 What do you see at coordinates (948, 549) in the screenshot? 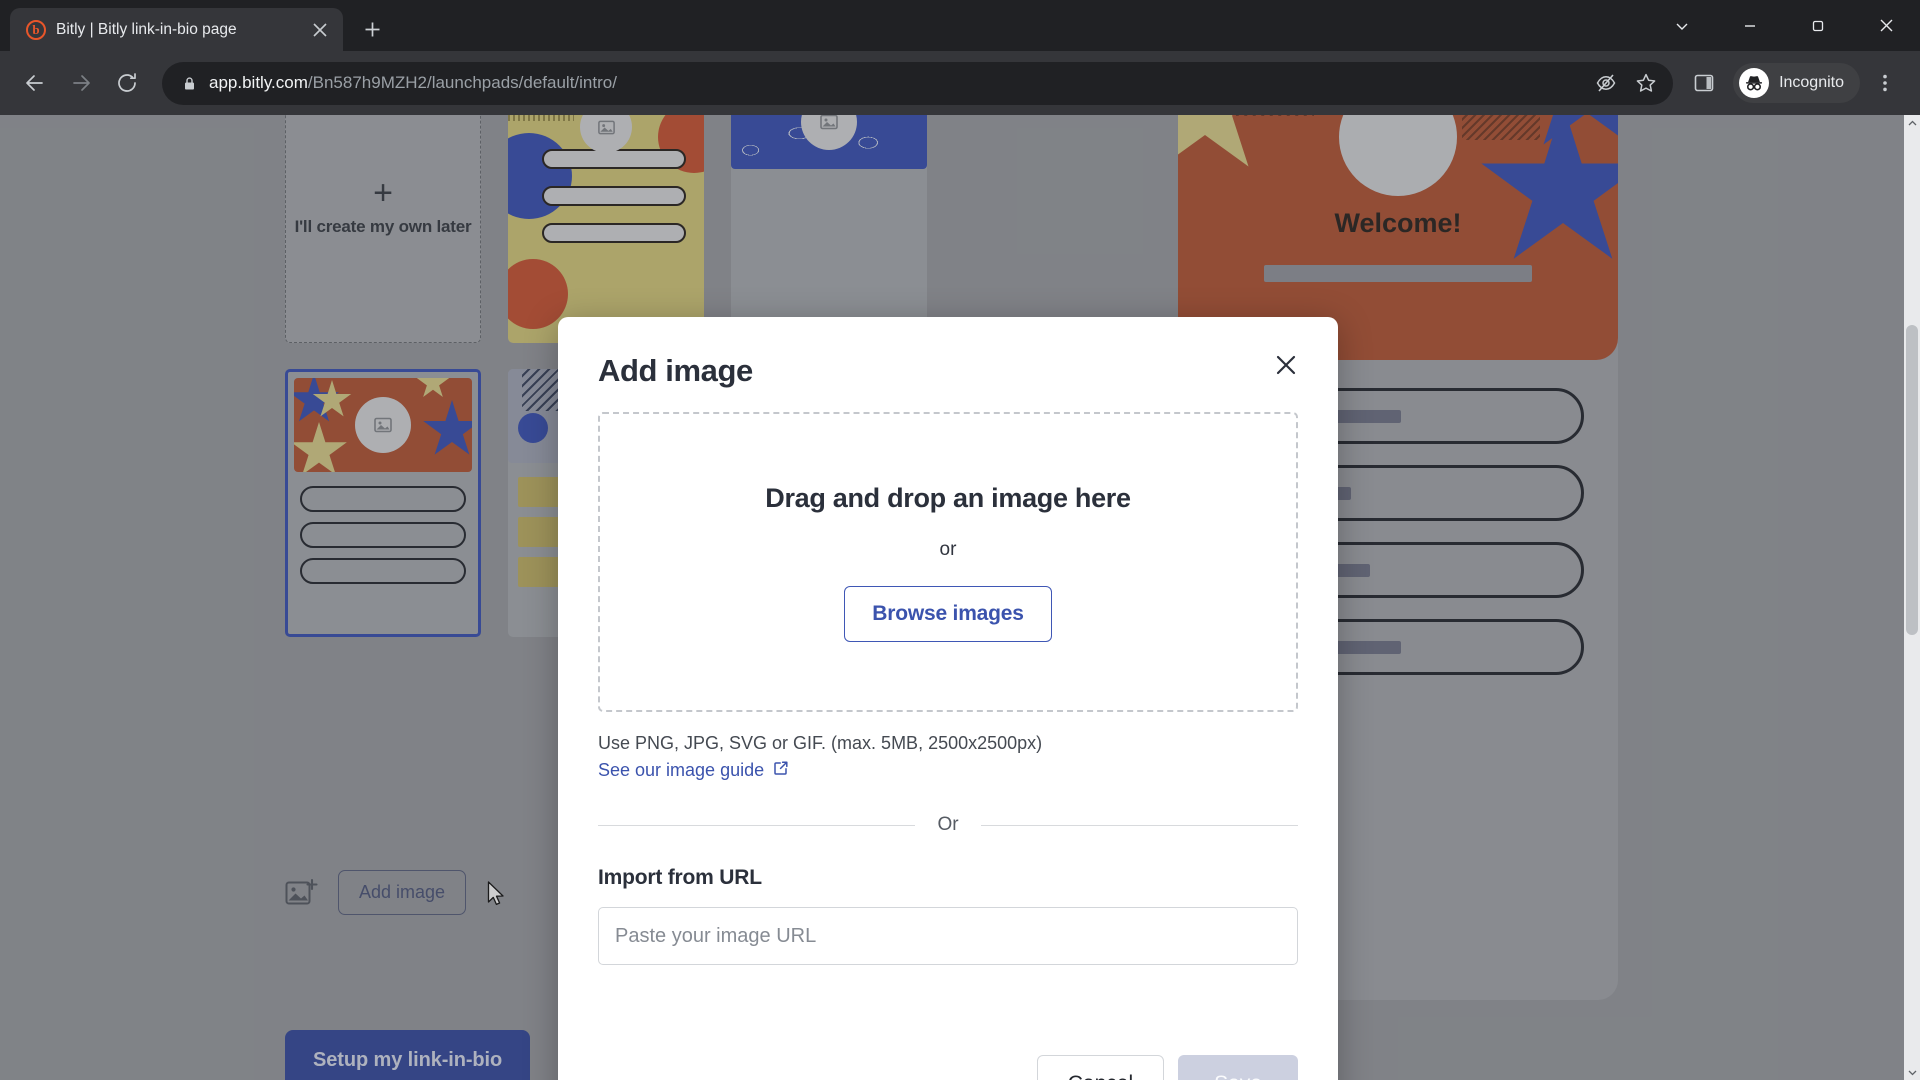
I see `dropzone-or-label: or` at bounding box center [948, 549].